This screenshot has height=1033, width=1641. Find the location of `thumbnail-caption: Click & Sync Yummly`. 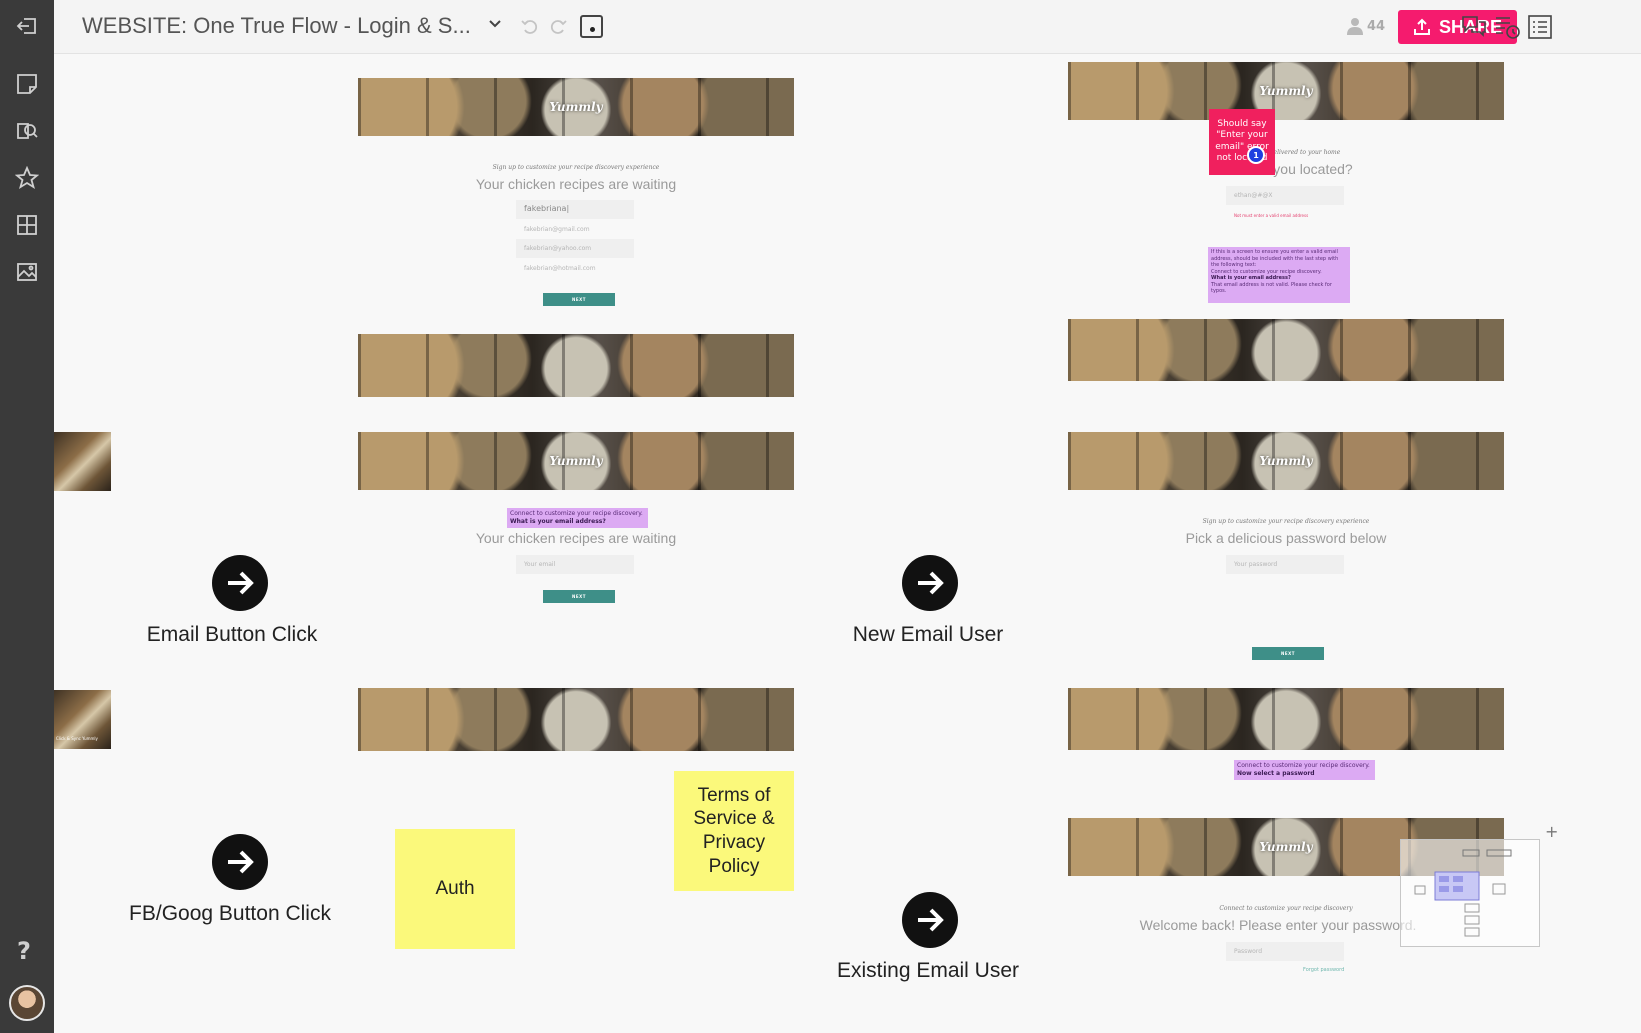

thumbnail-caption: Click & Sync Yummly is located at coordinates (77, 738).